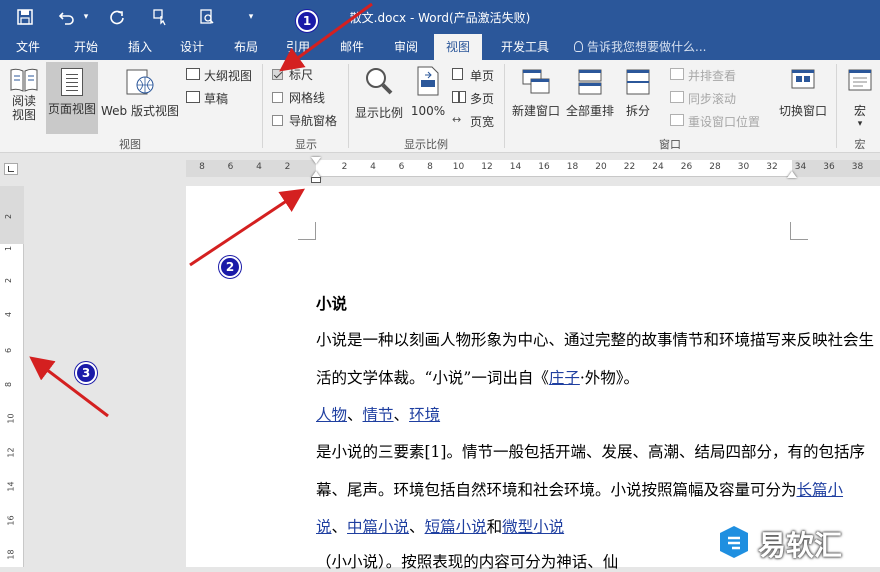 Image resolution: width=880 pixels, height=572 pixels. What do you see at coordinates (457, 74) in the screenshot?
I see `one-page-icon` at bounding box center [457, 74].